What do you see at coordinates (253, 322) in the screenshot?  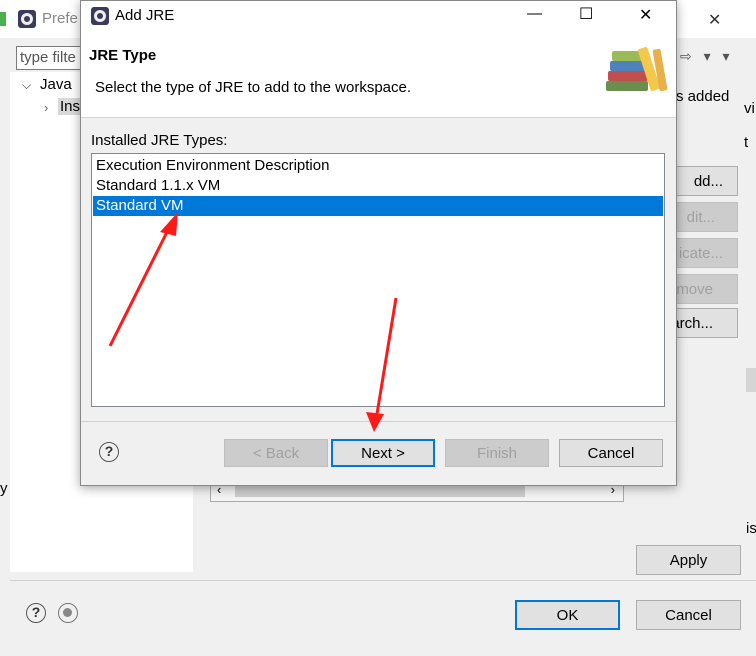 I see `annotation-arrows` at bounding box center [253, 322].